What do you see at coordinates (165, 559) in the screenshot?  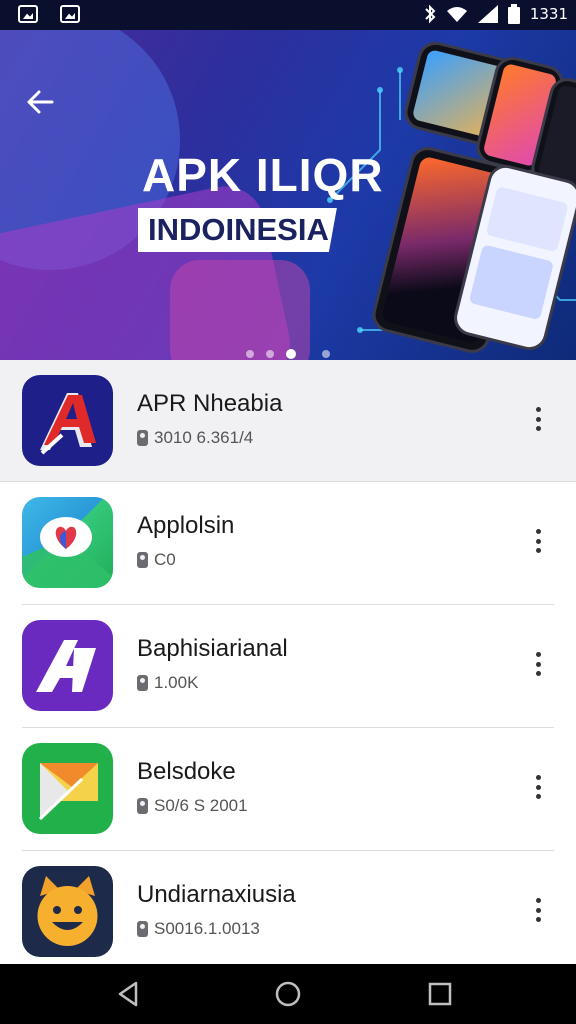 I see `app-size: C0` at bounding box center [165, 559].